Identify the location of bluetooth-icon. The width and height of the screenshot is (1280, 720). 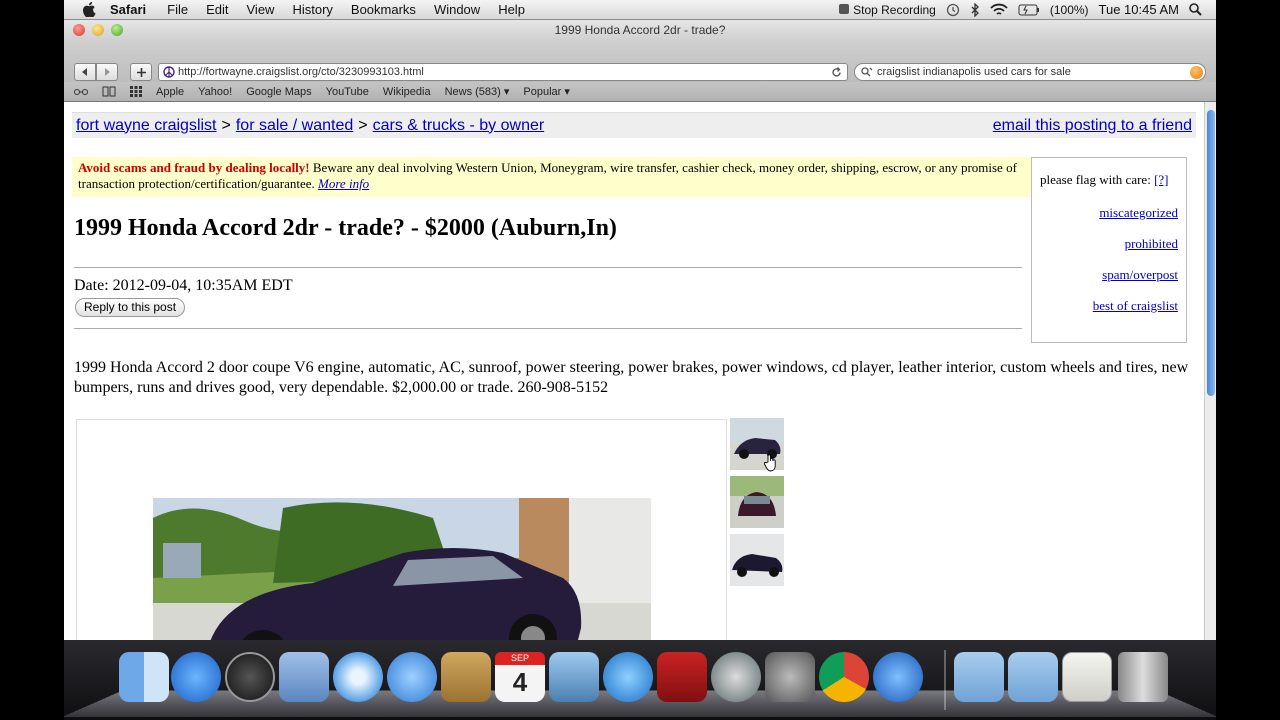
(975, 9).